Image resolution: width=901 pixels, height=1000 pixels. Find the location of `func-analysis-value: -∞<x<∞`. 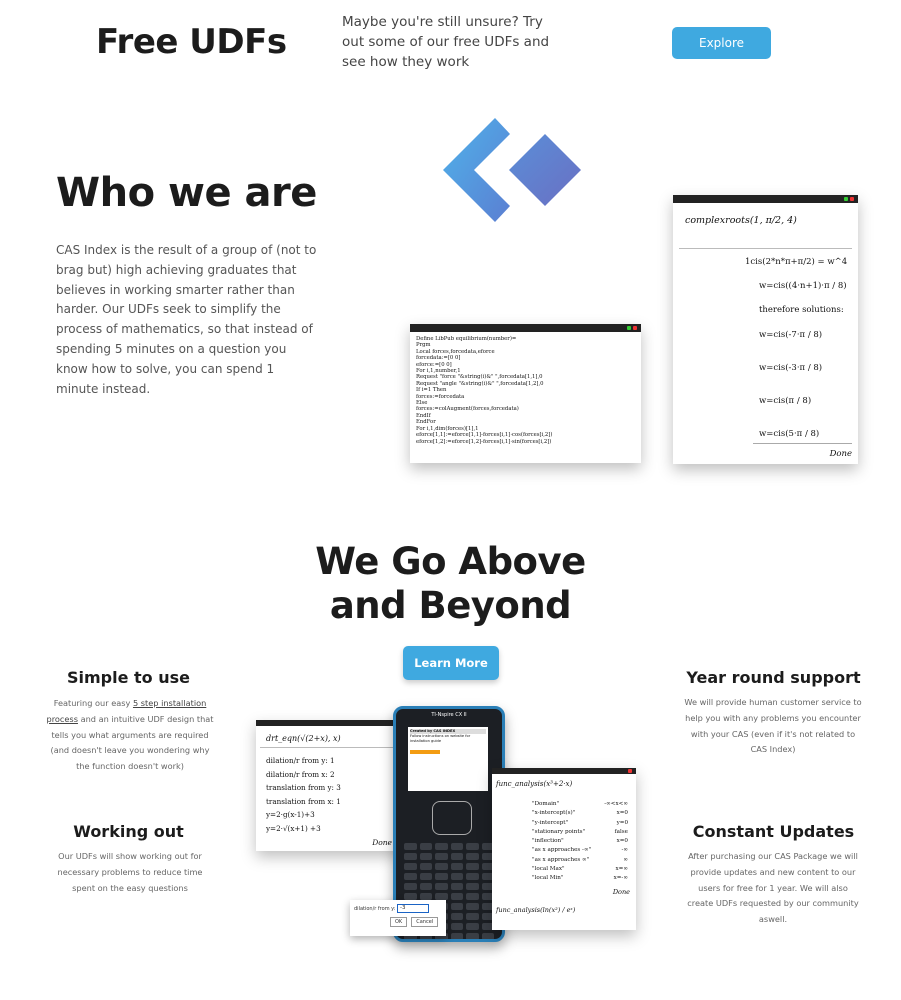

func-analysis-value: -∞<x<∞ is located at coordinates (616, 804).